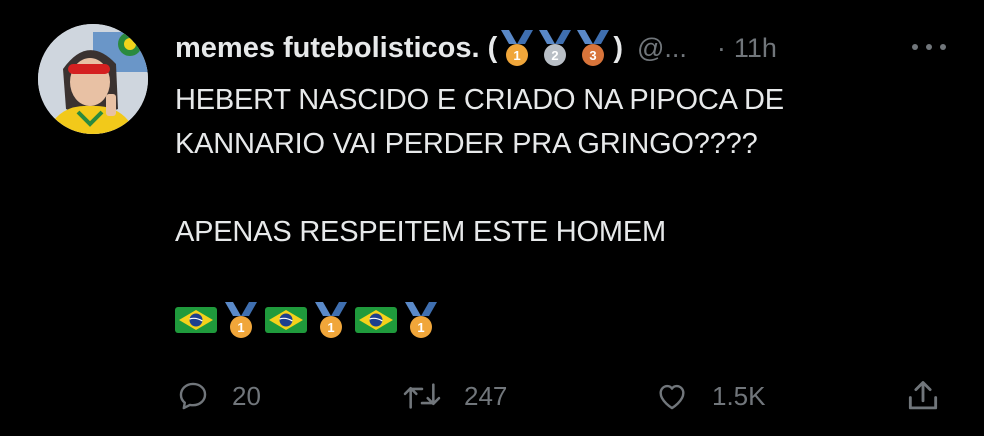 This screenshot has width=984, height=436. What do you see at coordinates (218, 396) in the screenshot?
I see `reply-button: 20` at bounding box center [218, 396].